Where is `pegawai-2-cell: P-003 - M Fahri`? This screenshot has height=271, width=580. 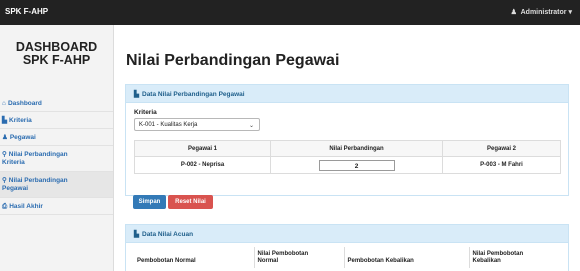 pegawai-2-cell: P-003 - M Fahri is located at coordinates (501, 165).